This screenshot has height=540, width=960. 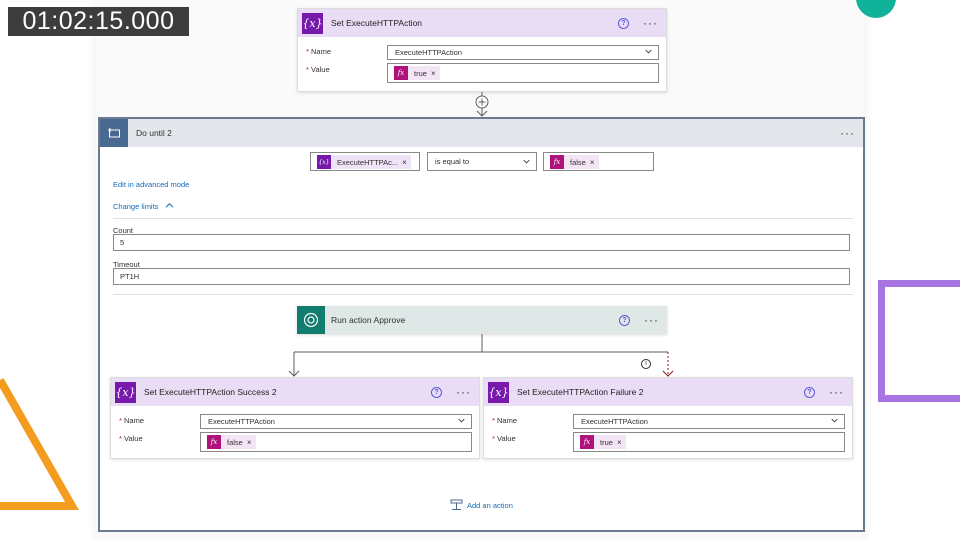 What do you see at coordinates (481, 133) in the screenshot?
I see `do-until-header: Do until 2 ···` at bounding box center [481, 133].